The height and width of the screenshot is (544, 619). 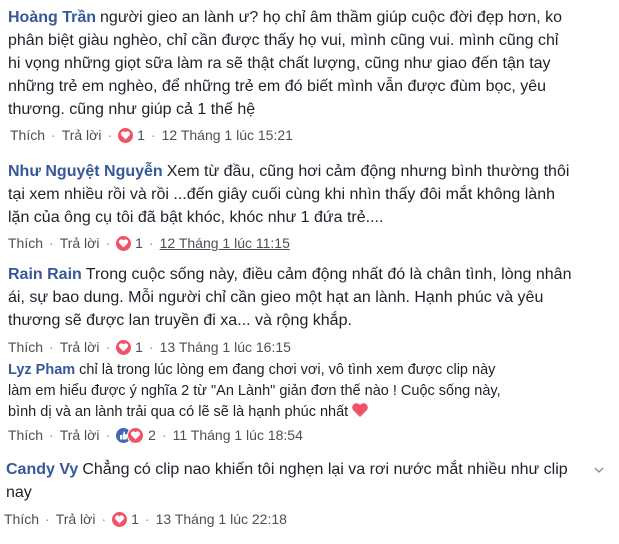 I want to click on comment-author: Lyz Pham, so click(x=41, y=370).